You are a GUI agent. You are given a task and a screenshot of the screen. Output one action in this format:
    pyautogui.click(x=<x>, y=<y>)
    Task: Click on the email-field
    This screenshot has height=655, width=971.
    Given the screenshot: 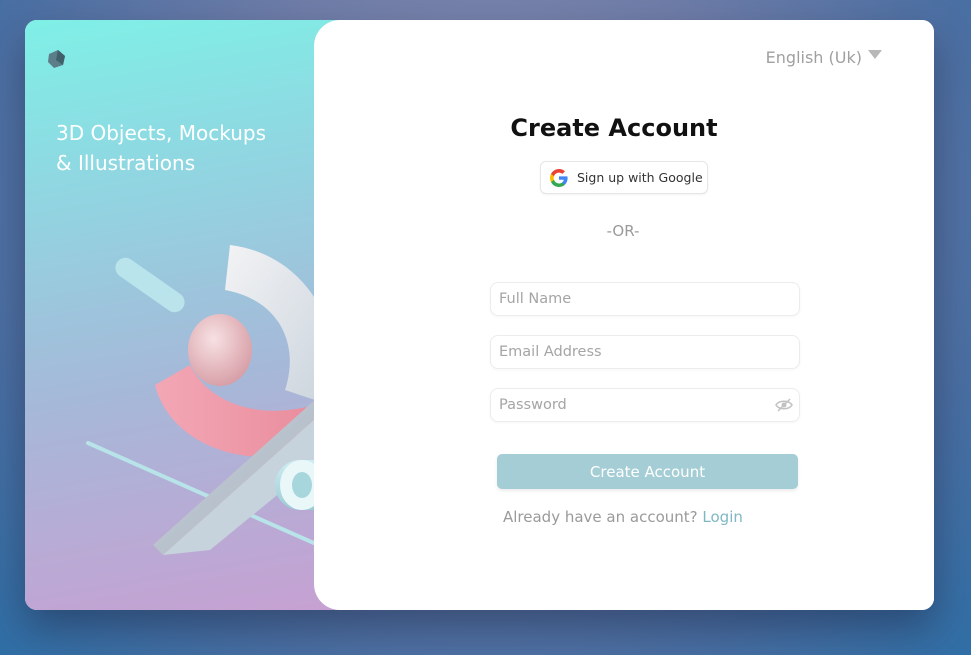 What is the action you would take?
    pyautogui.click(x=645, y=352)
    